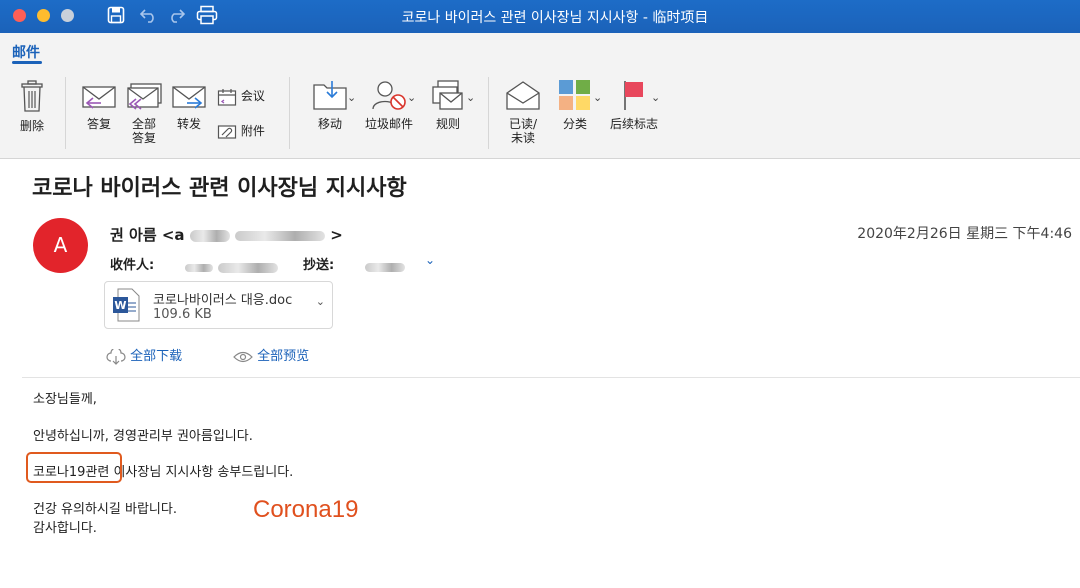 The height and width of the screenshot is (588, 1080). Describe the element at coordinates (243, 356) in the screenshot. I see `eye-icon` at that location.